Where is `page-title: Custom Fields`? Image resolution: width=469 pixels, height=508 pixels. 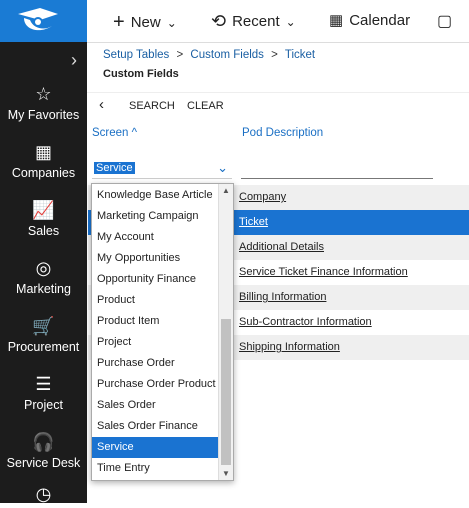
page-title: Custom Fields is located at coordinates (141, 74).